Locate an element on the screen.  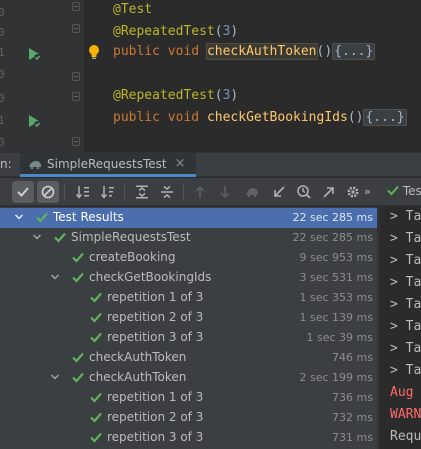
test-tree-row: checkAuthToken 2 sec 199 ms is located at coordinates (188, 378).